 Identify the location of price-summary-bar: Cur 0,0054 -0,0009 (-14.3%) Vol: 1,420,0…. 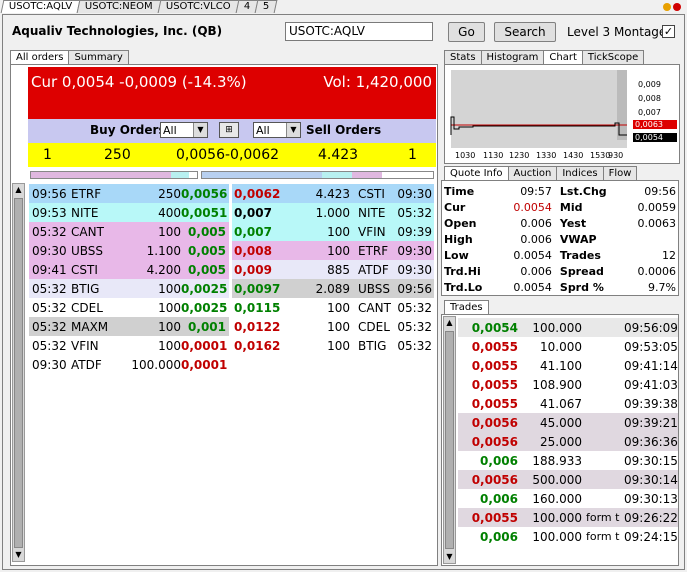
(232, 93).